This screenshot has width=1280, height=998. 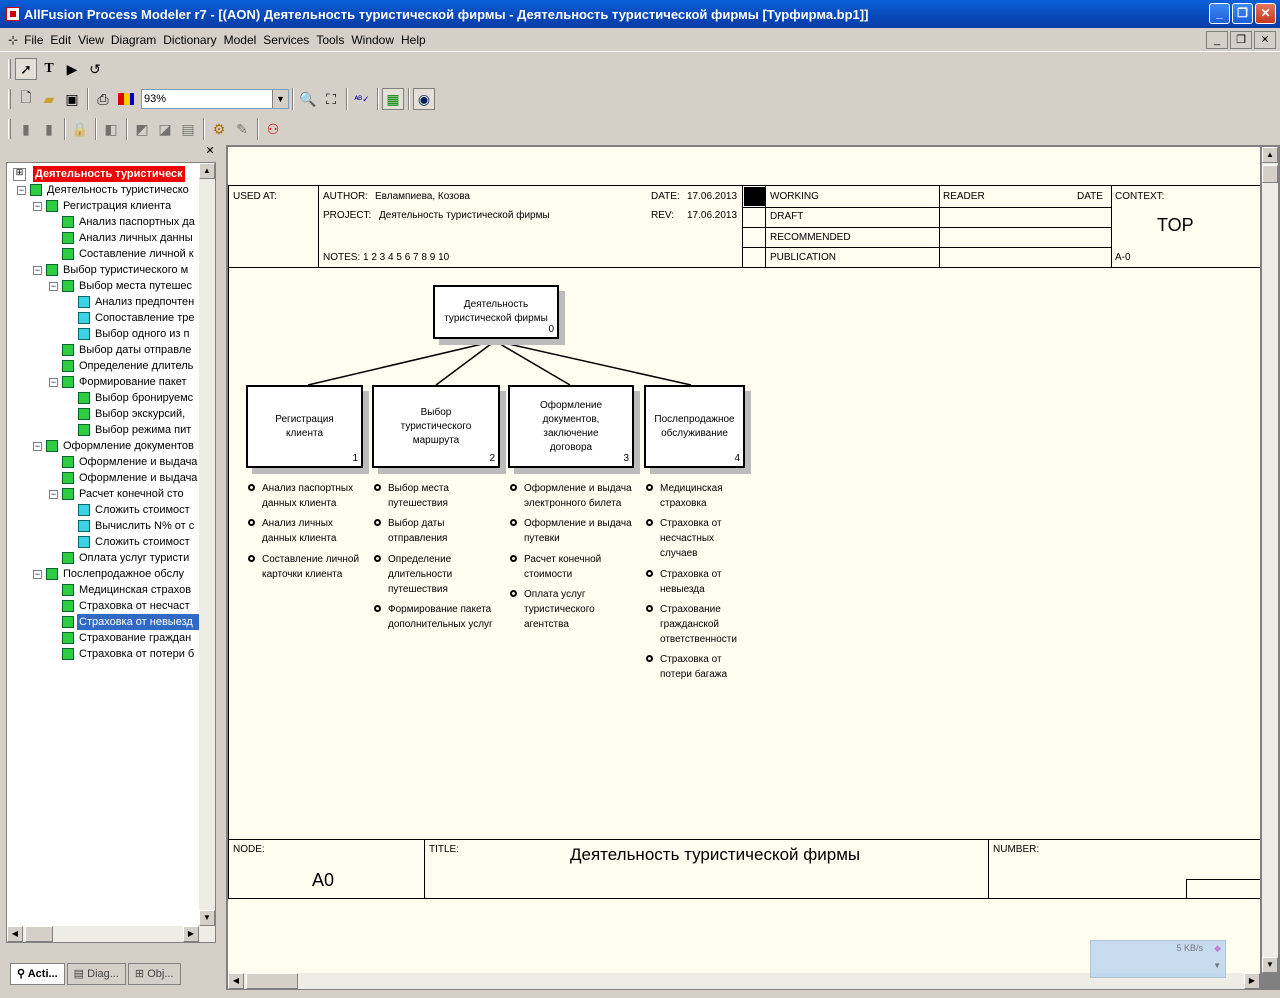 What do you see at coordinates (362, 99) in the screenshot?
I see `spell-check-icon: ᴬᴮ✓` at bounding box center [362, 99].